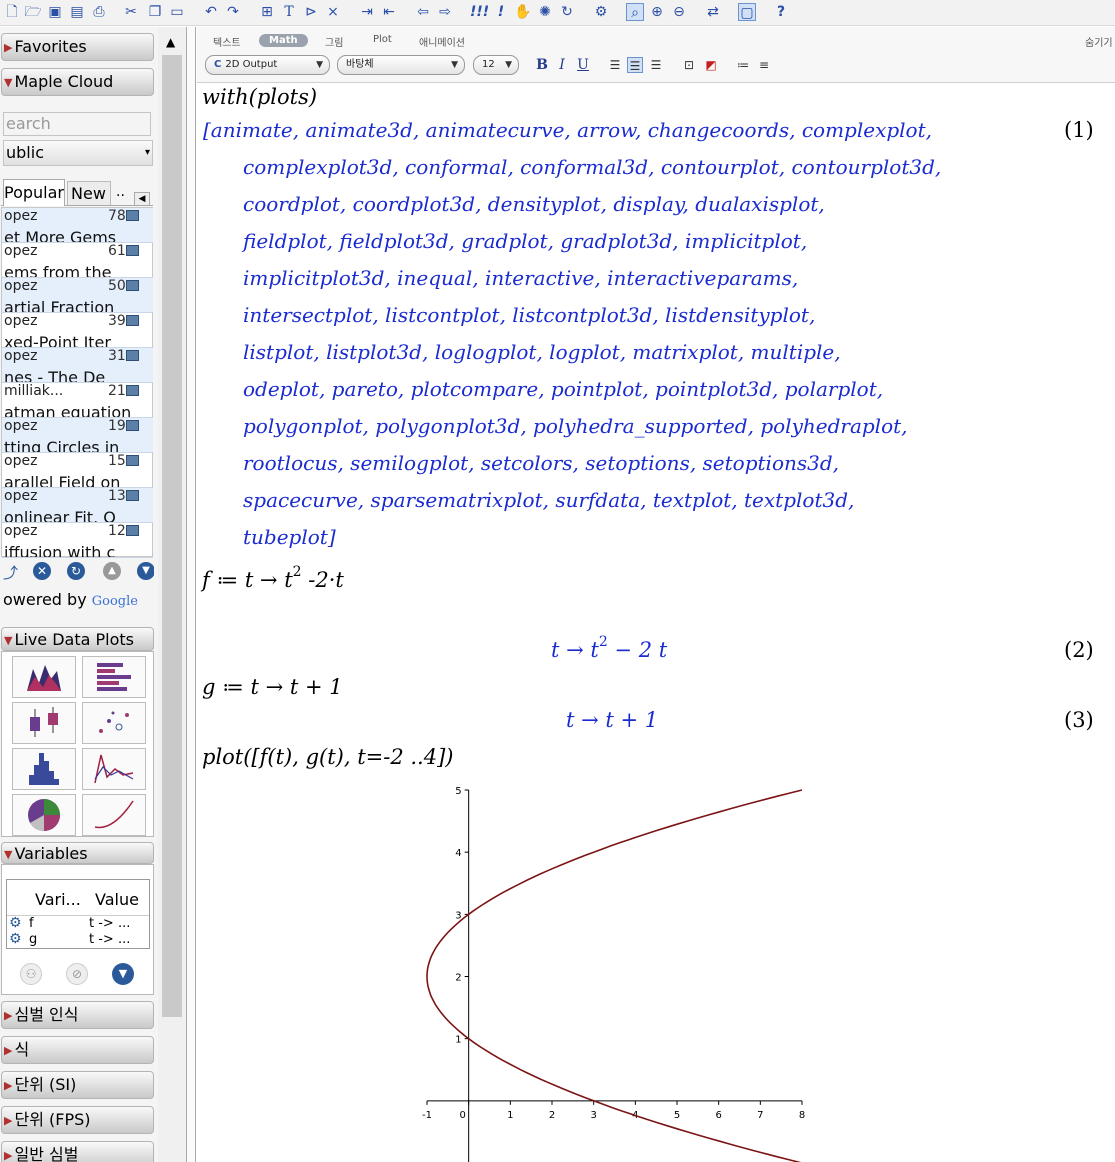  I want to click on box-plot-icon, so click(44, 723).